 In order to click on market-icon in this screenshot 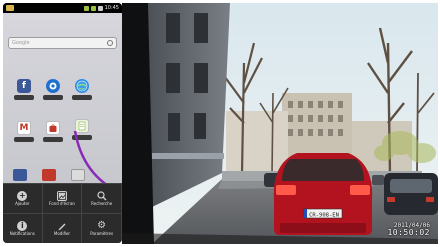, I will do `click(53, 128)`.